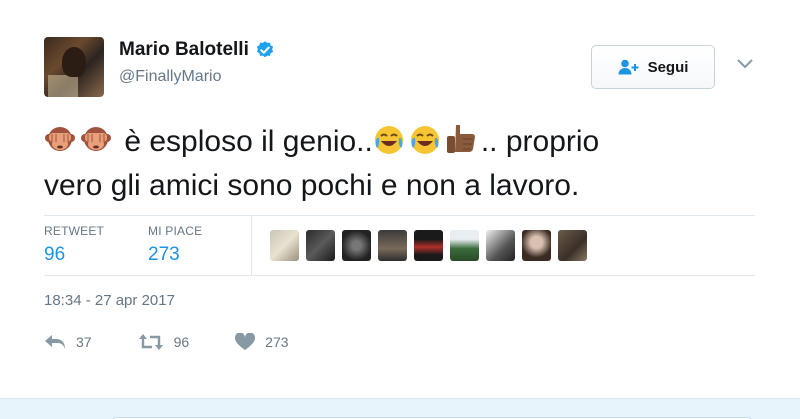 Image resolution: width=800 pixels, height=419 pixels. Describe the element at coordinates (84, 342) in the screenshot. I see `reply-count: 37` at that location.